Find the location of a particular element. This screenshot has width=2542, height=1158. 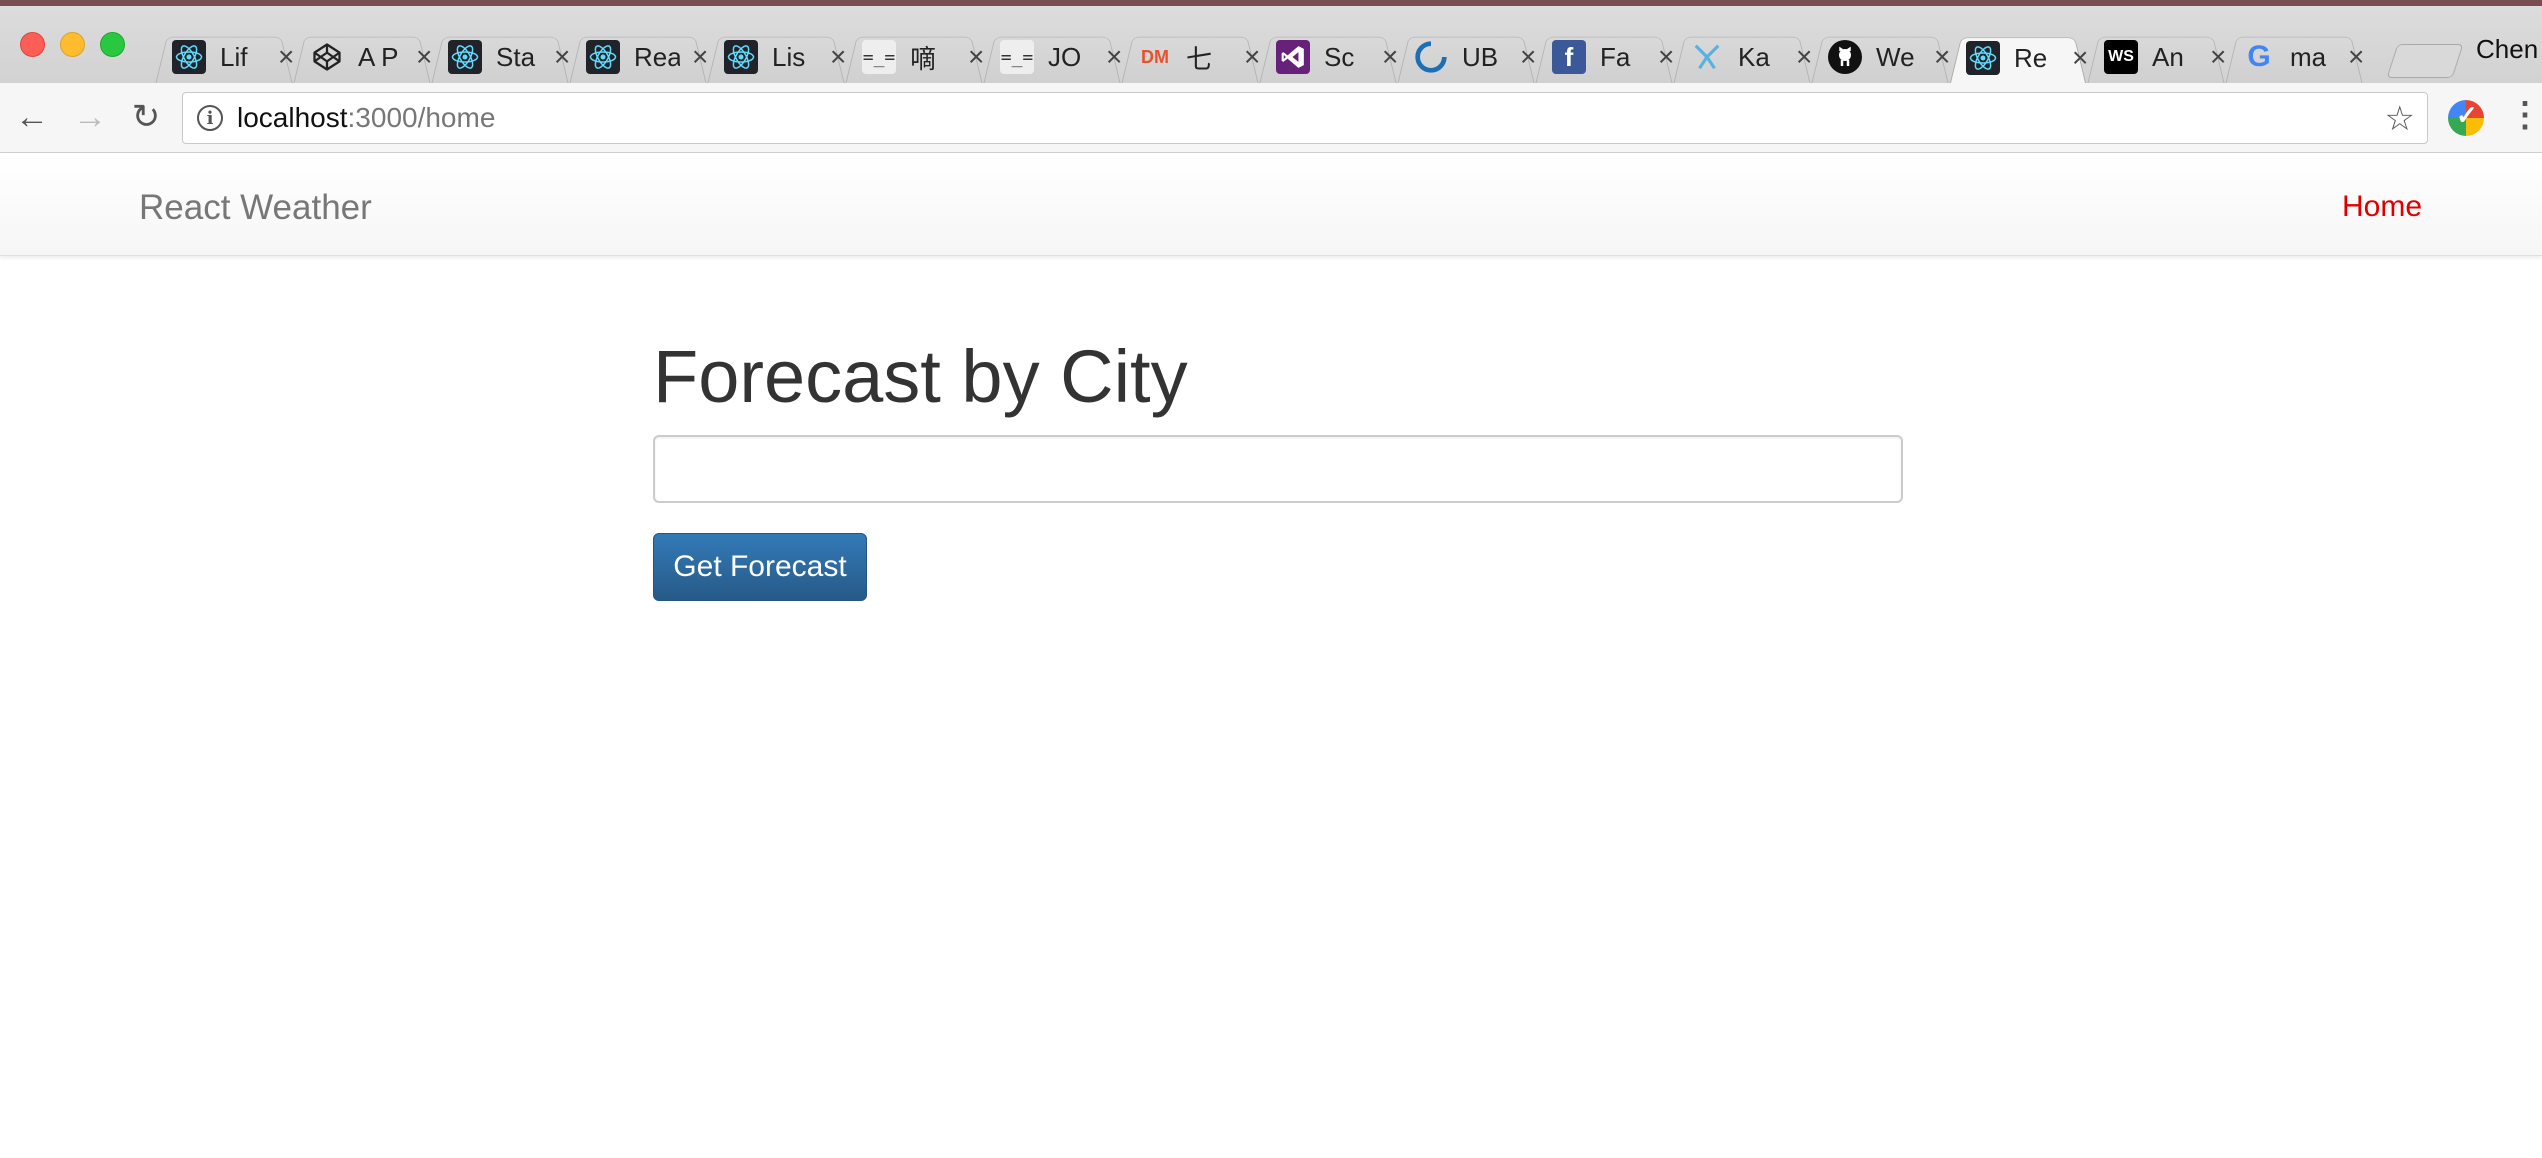

browser-tab: G ma × is located at coordinates (2294, 57).